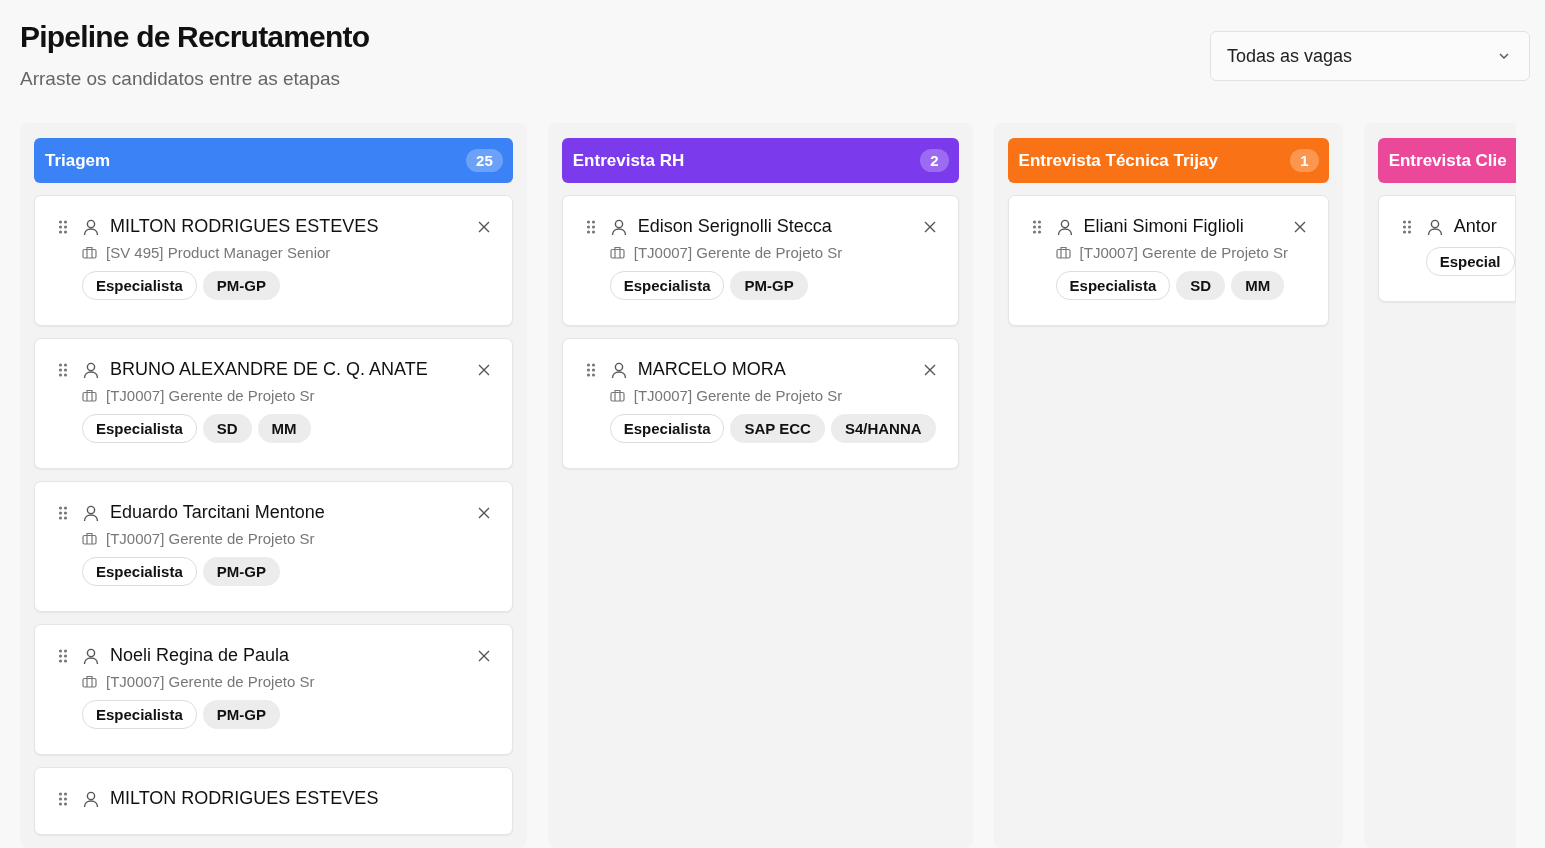 This screenshot has height=848, width=1545. What do you see at coordinates (217, 512) in the screenshot?
I see `candidate-name: Eduardo Tarcitani Mentone` at bounding box center [217, 512].